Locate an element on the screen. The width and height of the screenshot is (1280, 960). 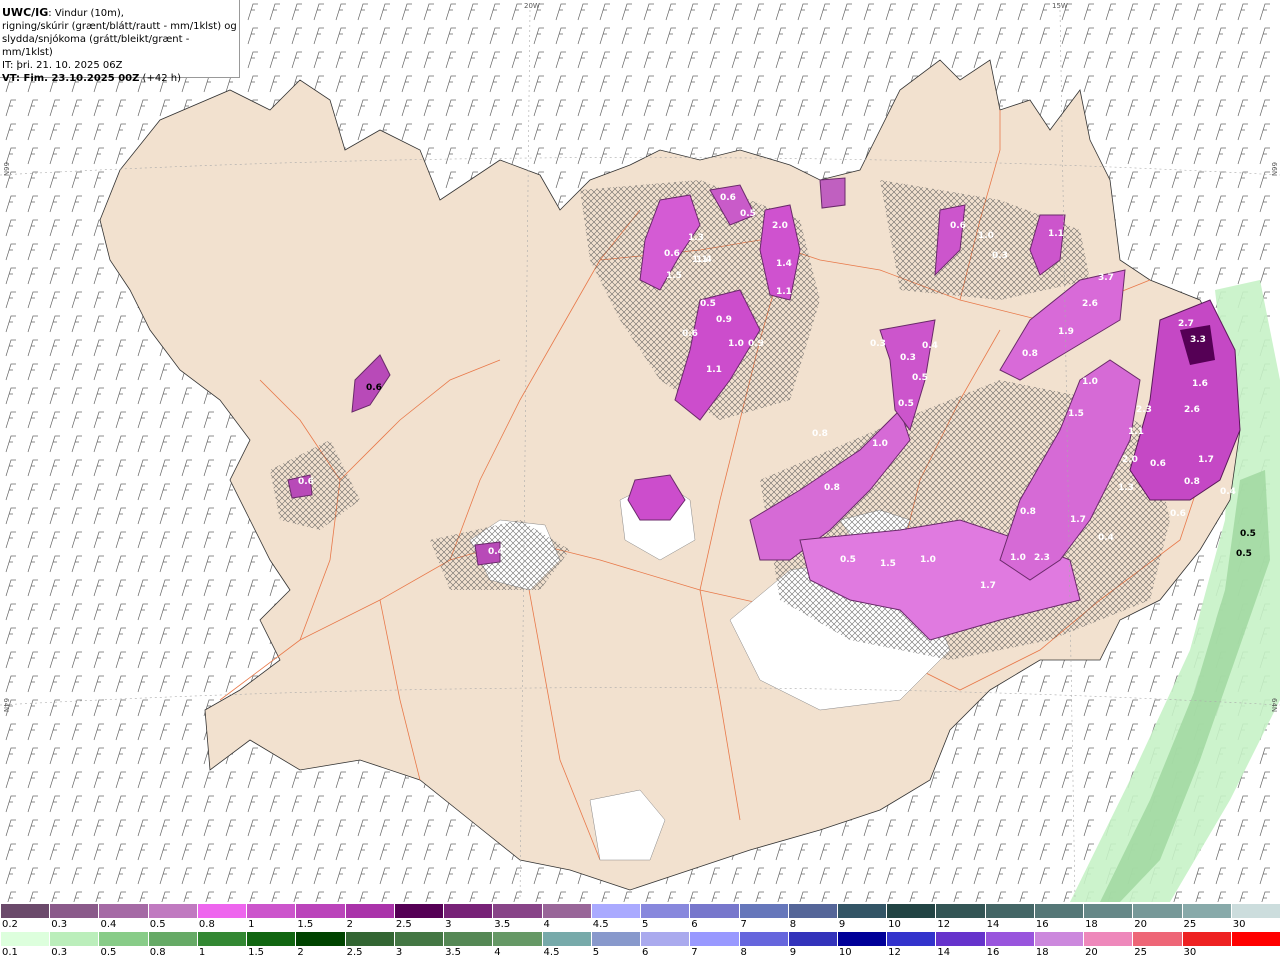
precip-value: 2.0 is located at coordinates (1130, 460).